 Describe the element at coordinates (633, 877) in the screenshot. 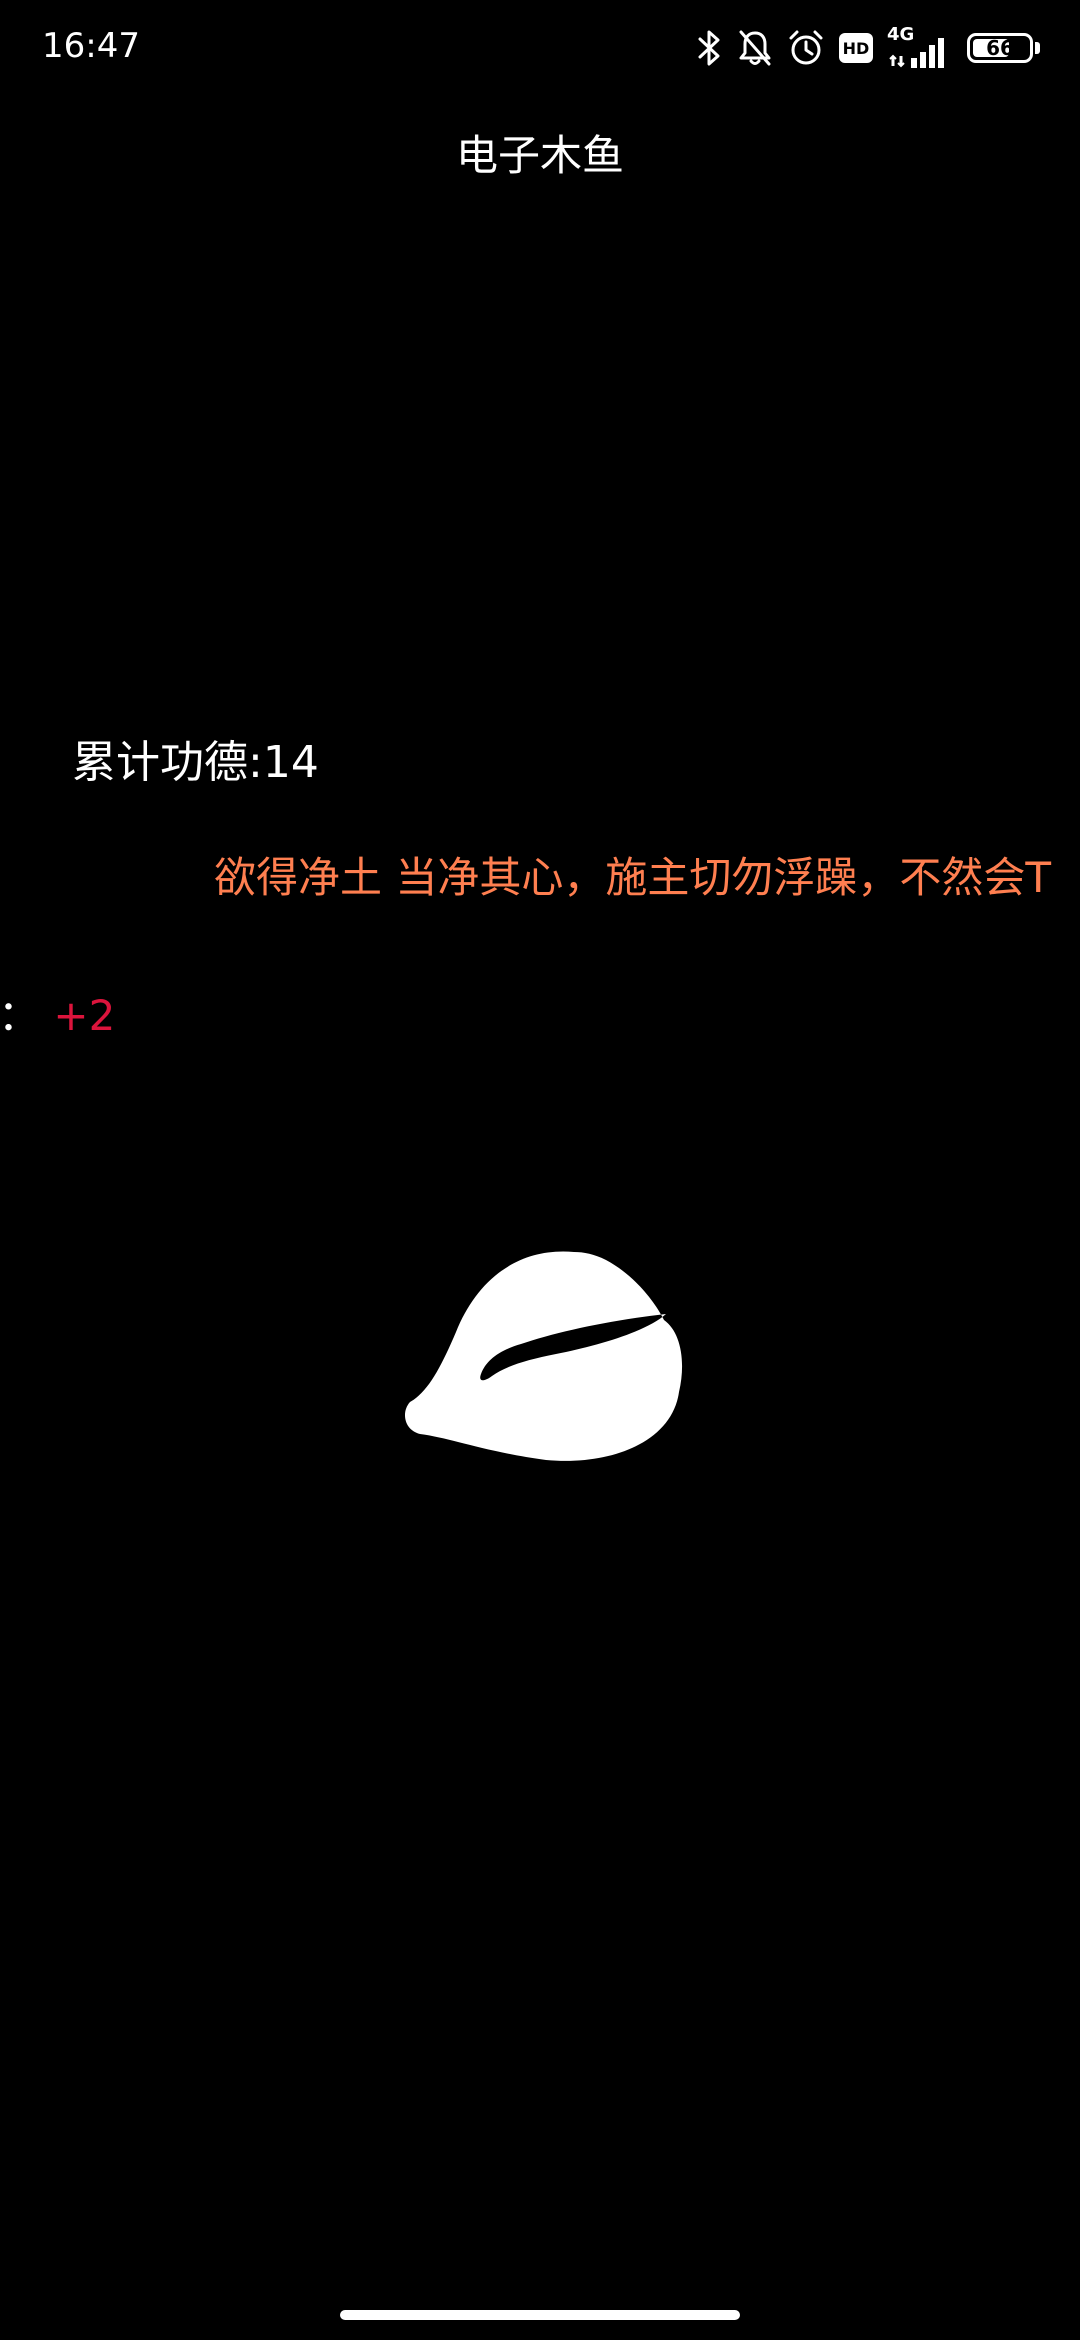

I see `scrolling-quote: 欲得净土 当净其心，施主切勿浮躁，不然会T` at that location.